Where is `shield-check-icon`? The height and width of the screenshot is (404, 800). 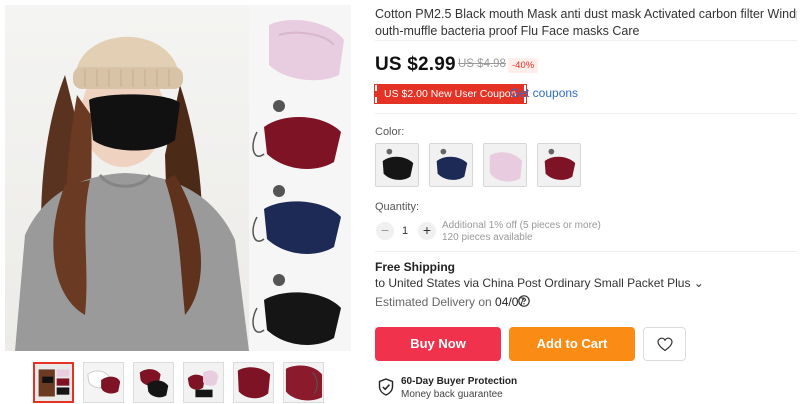 shield-check-icon is located at coordinates (386, 387).